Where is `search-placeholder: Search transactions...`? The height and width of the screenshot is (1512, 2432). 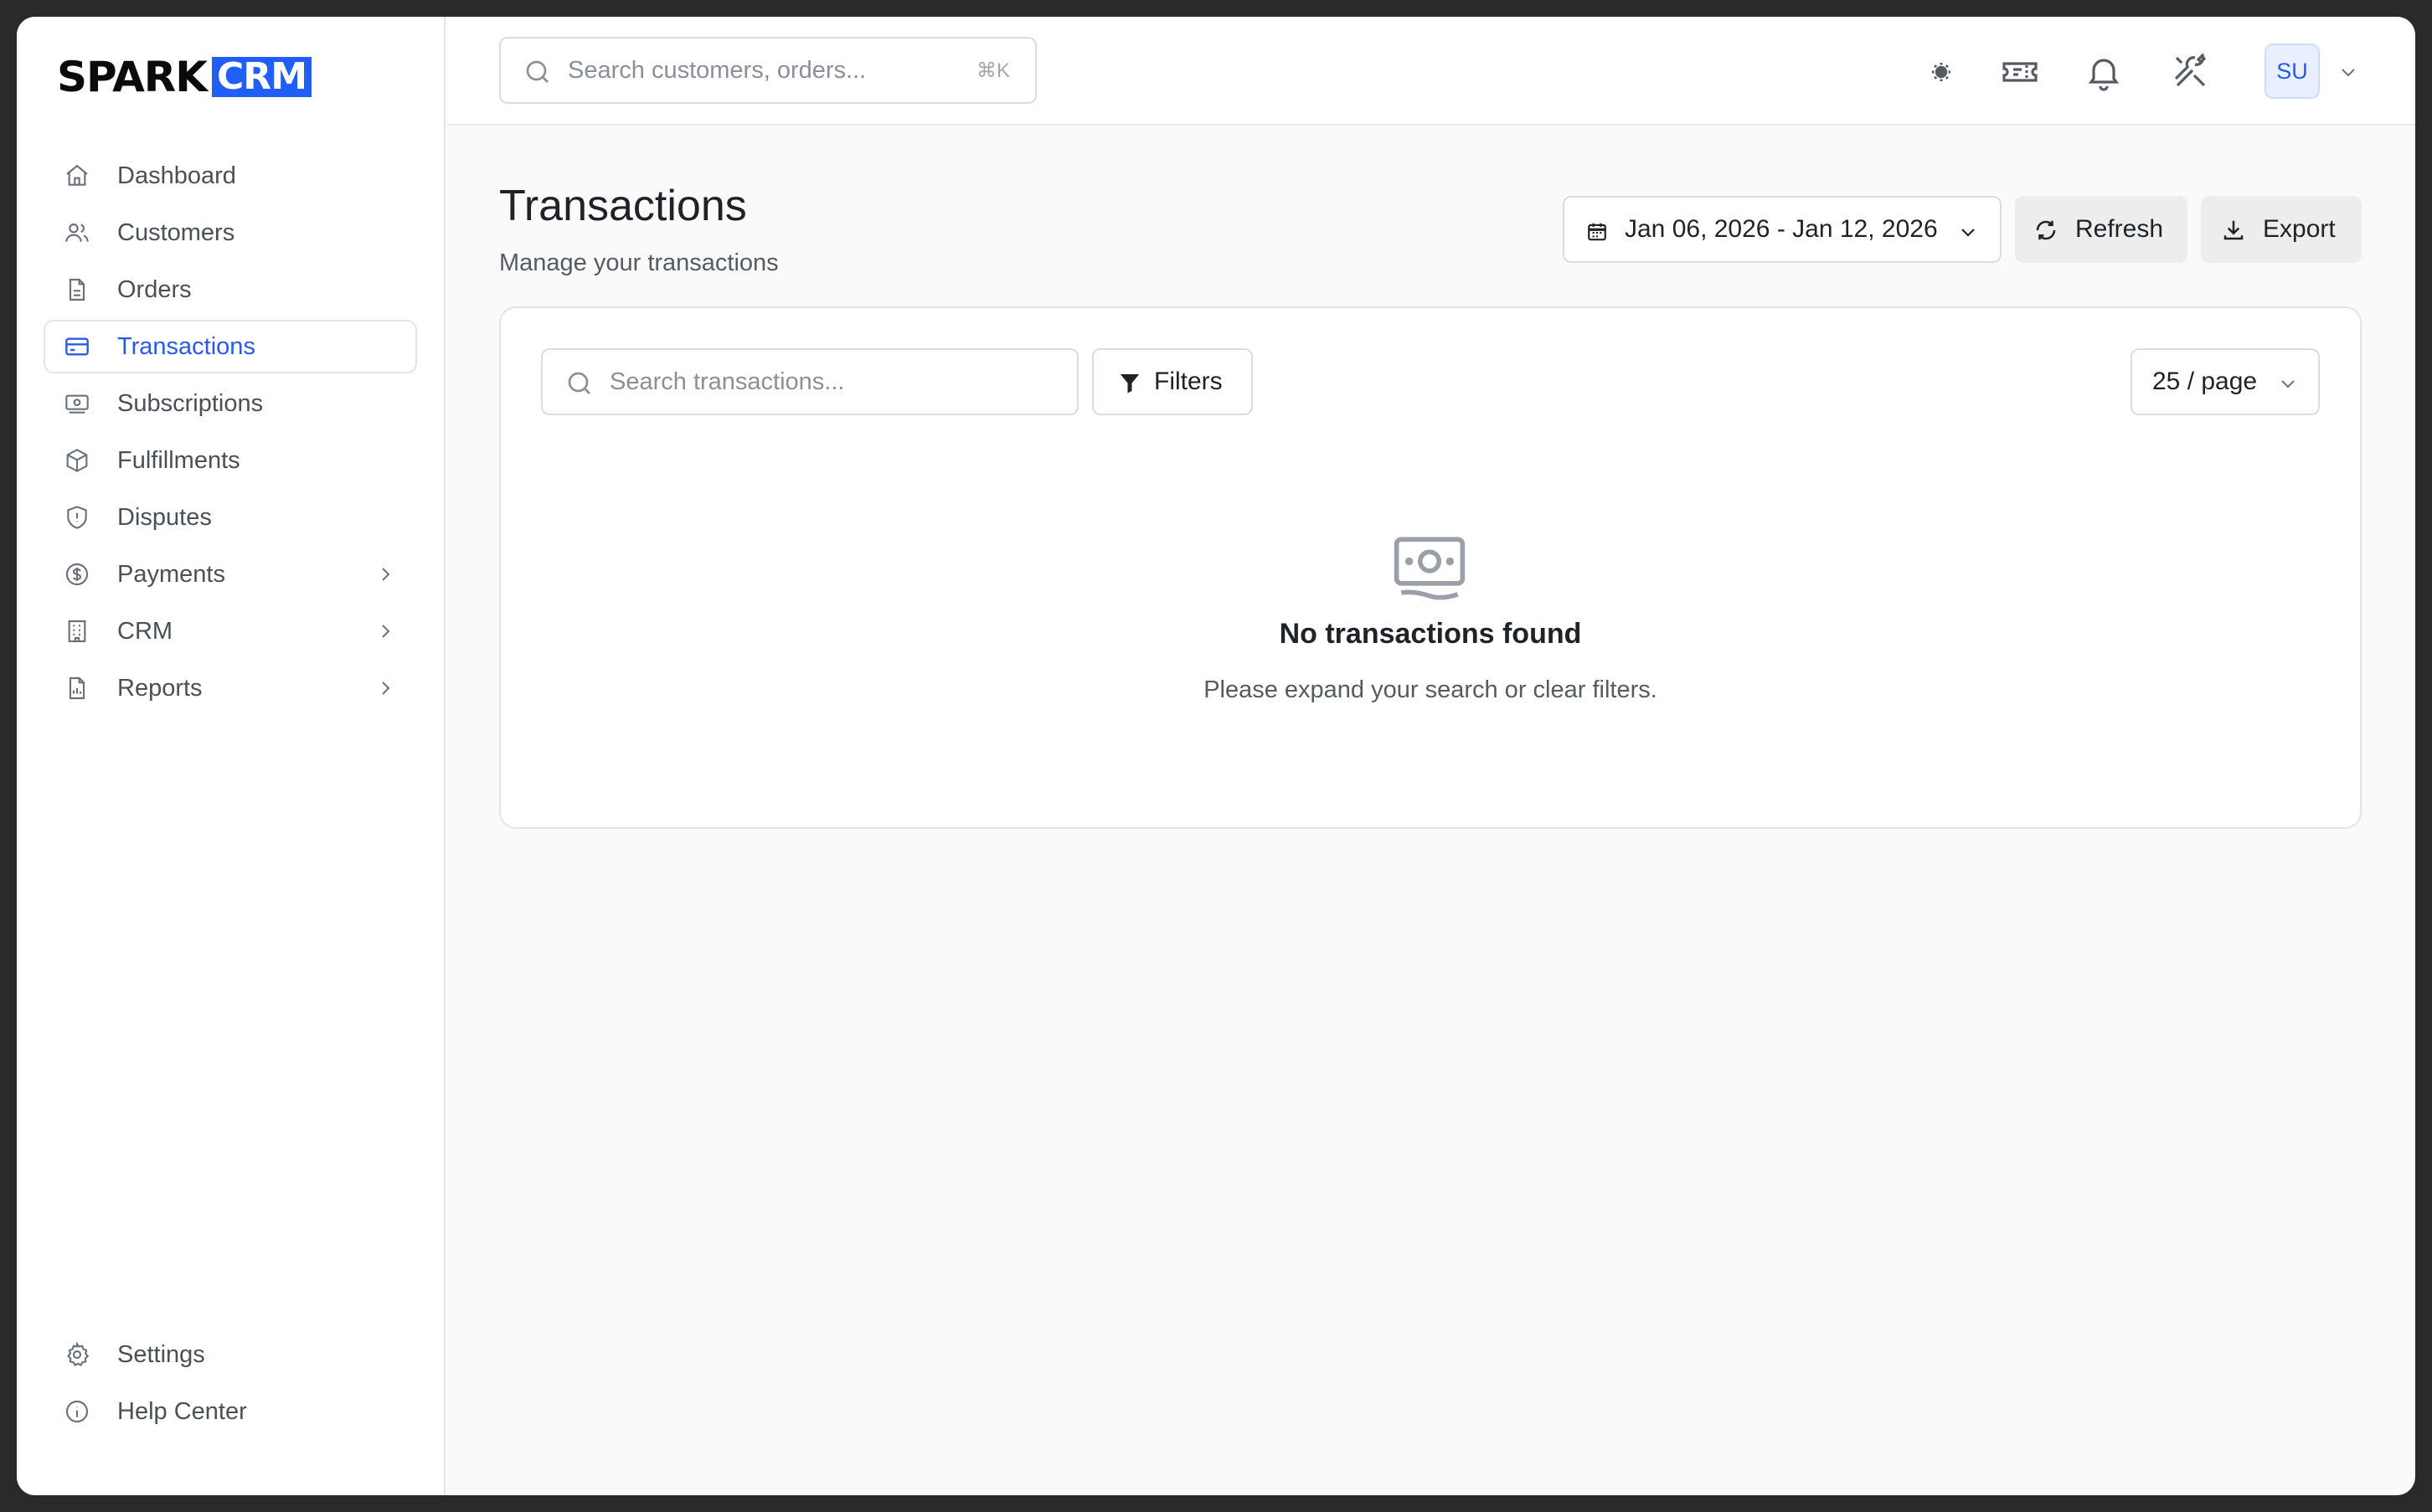
search-placeholder: Search transactions... is located at coordinates (727, 381).